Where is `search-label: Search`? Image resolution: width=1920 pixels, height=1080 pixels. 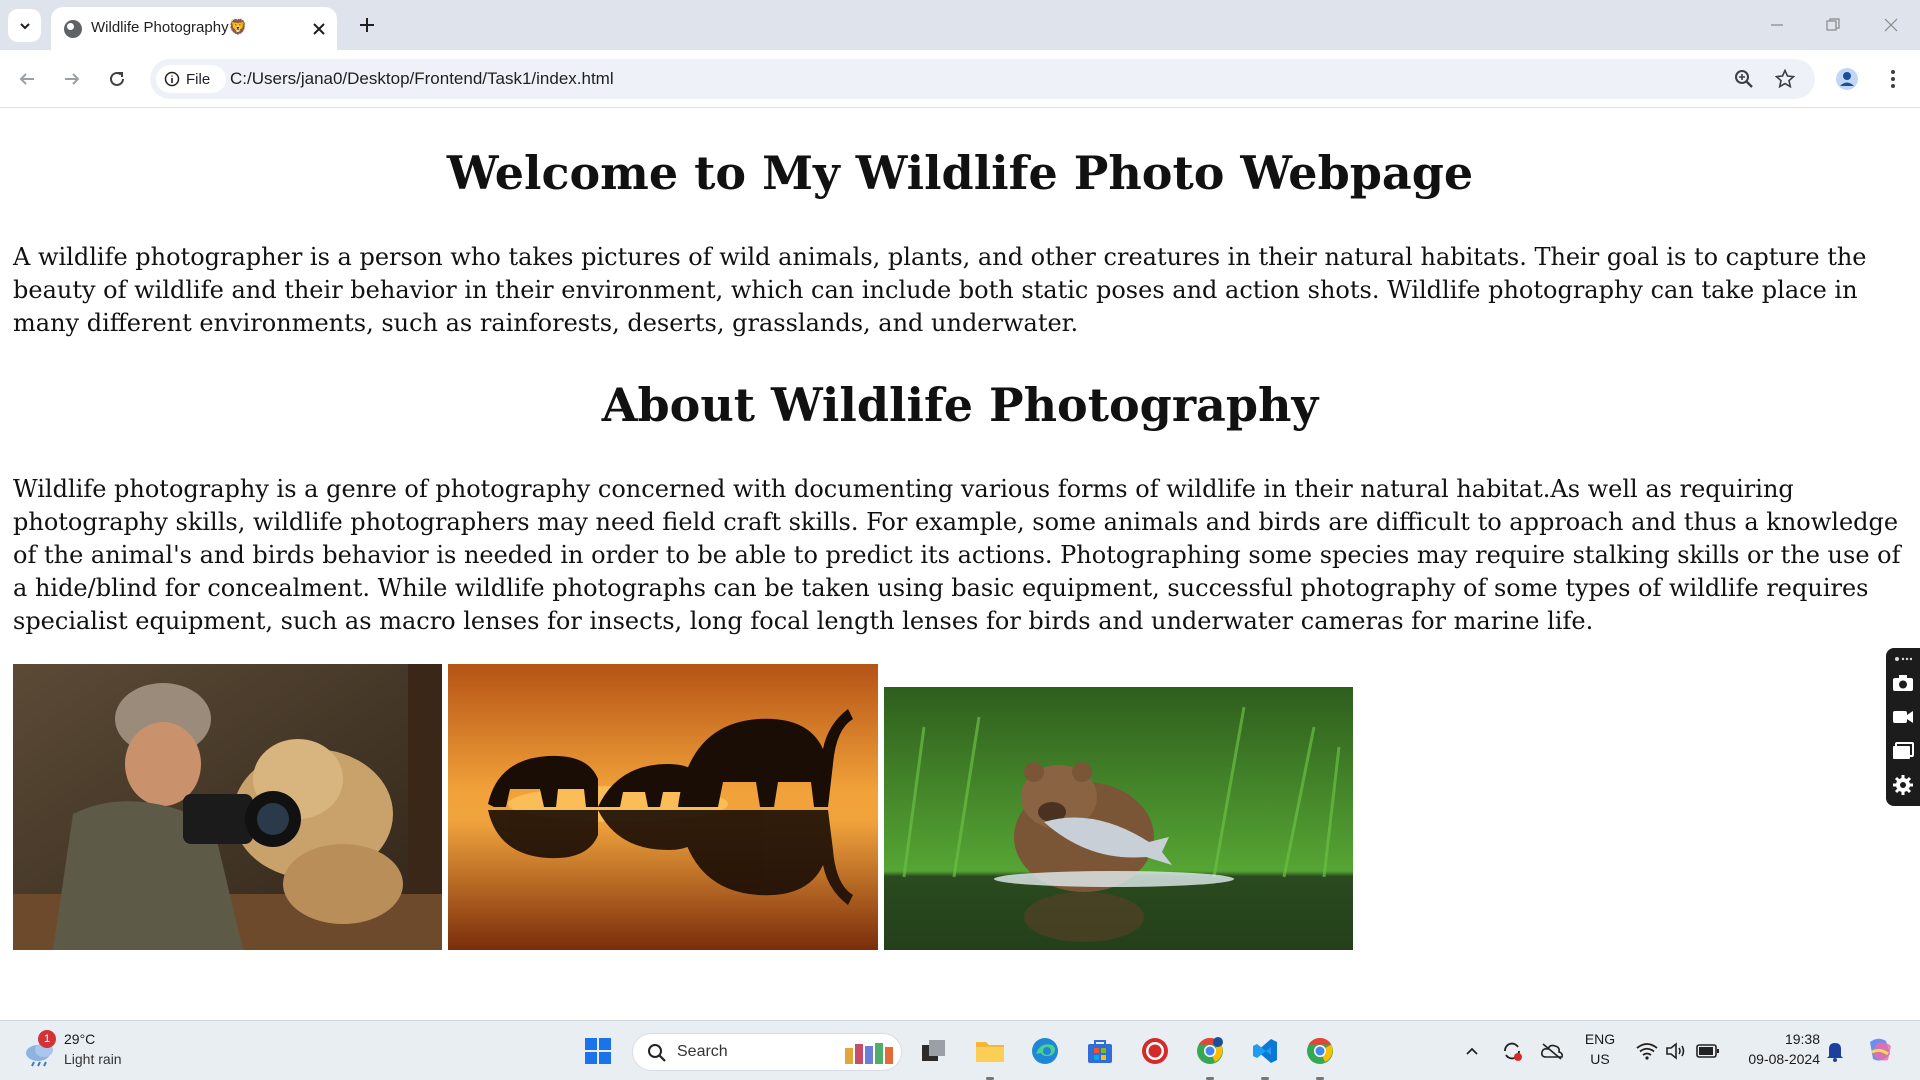 search-label: Search is located at coordinates (702, 1051).